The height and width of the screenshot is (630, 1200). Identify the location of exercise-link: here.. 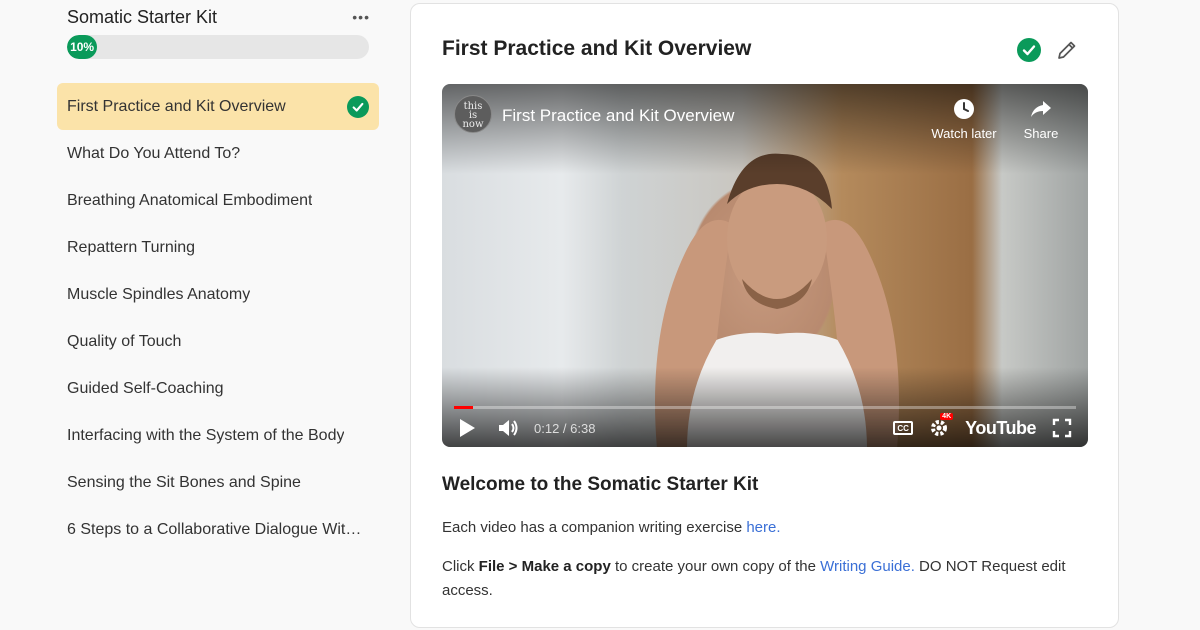
(763, 527).